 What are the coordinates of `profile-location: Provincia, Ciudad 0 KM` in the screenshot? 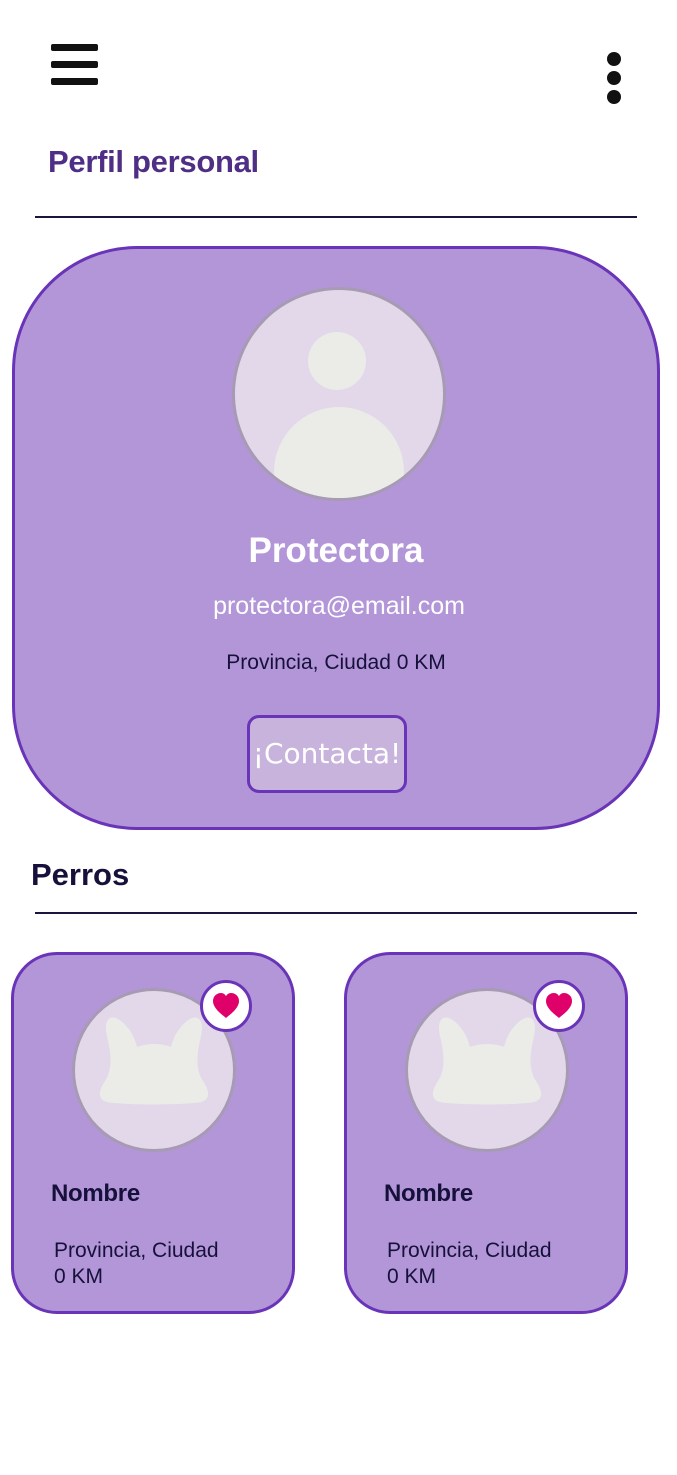 It's located at (336, 662).